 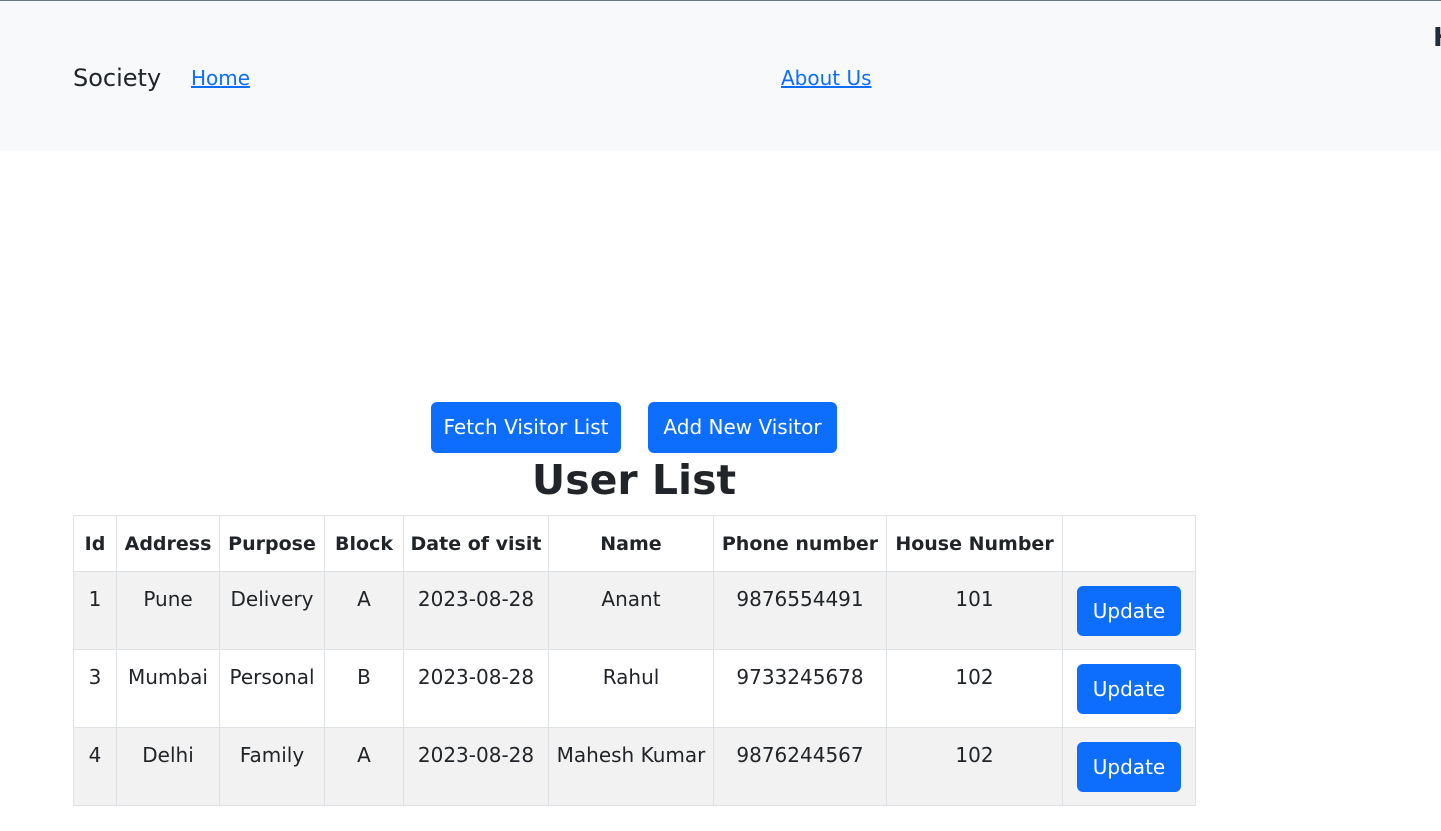 I want to click on cell-id: 3, so click(x=95, y=688).